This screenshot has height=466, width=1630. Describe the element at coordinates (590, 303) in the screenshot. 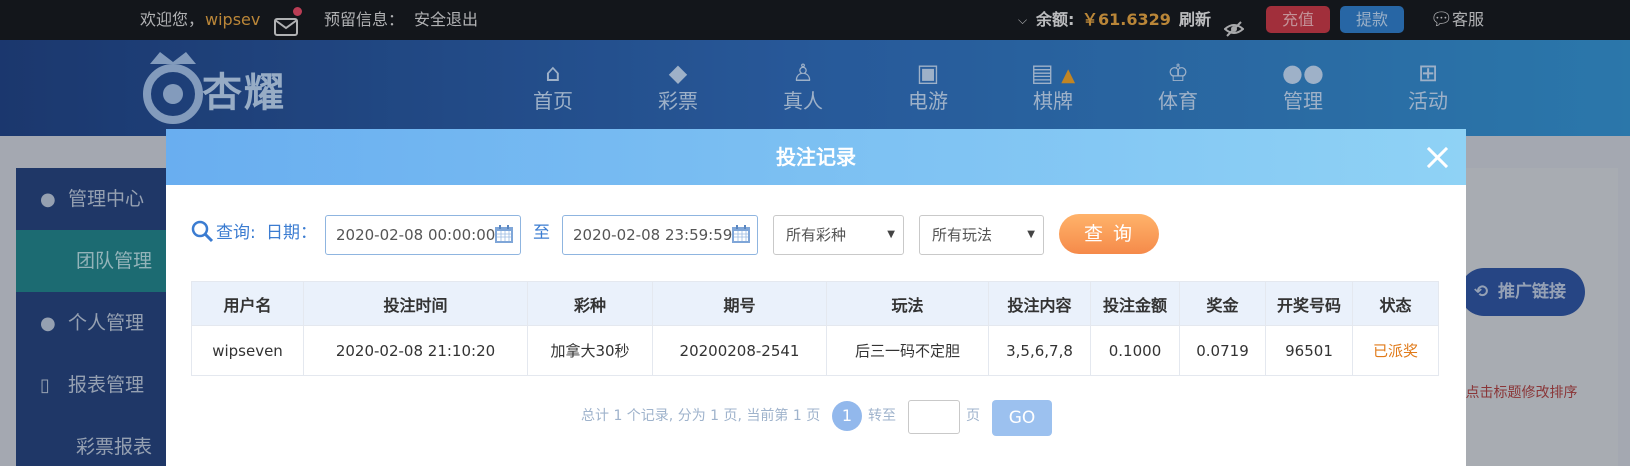

I see `column-header: 彩种` at that location.